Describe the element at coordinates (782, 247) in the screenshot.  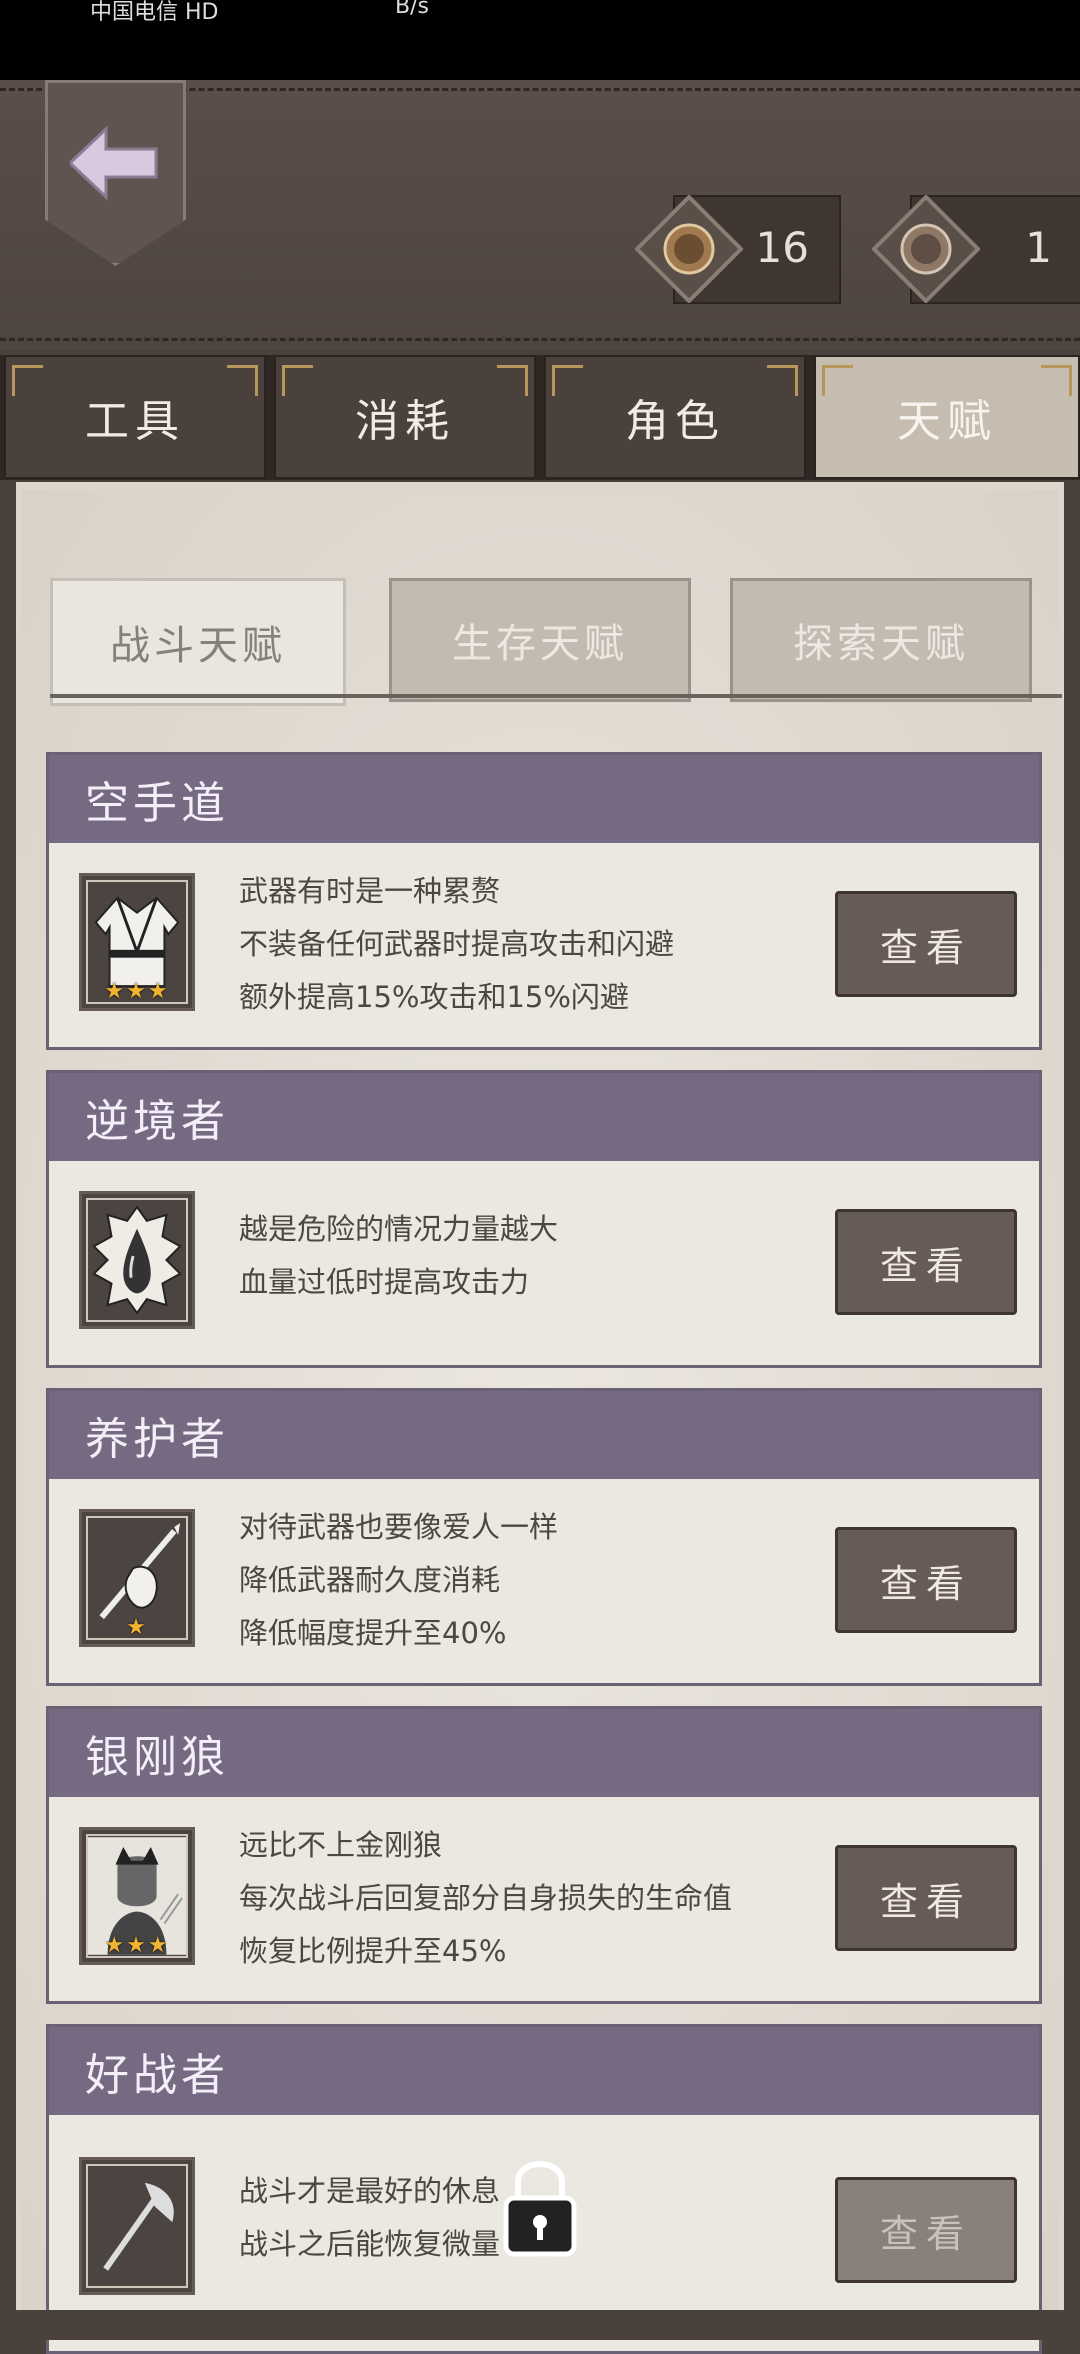
I see `currency-gold-count: 16` at that location.